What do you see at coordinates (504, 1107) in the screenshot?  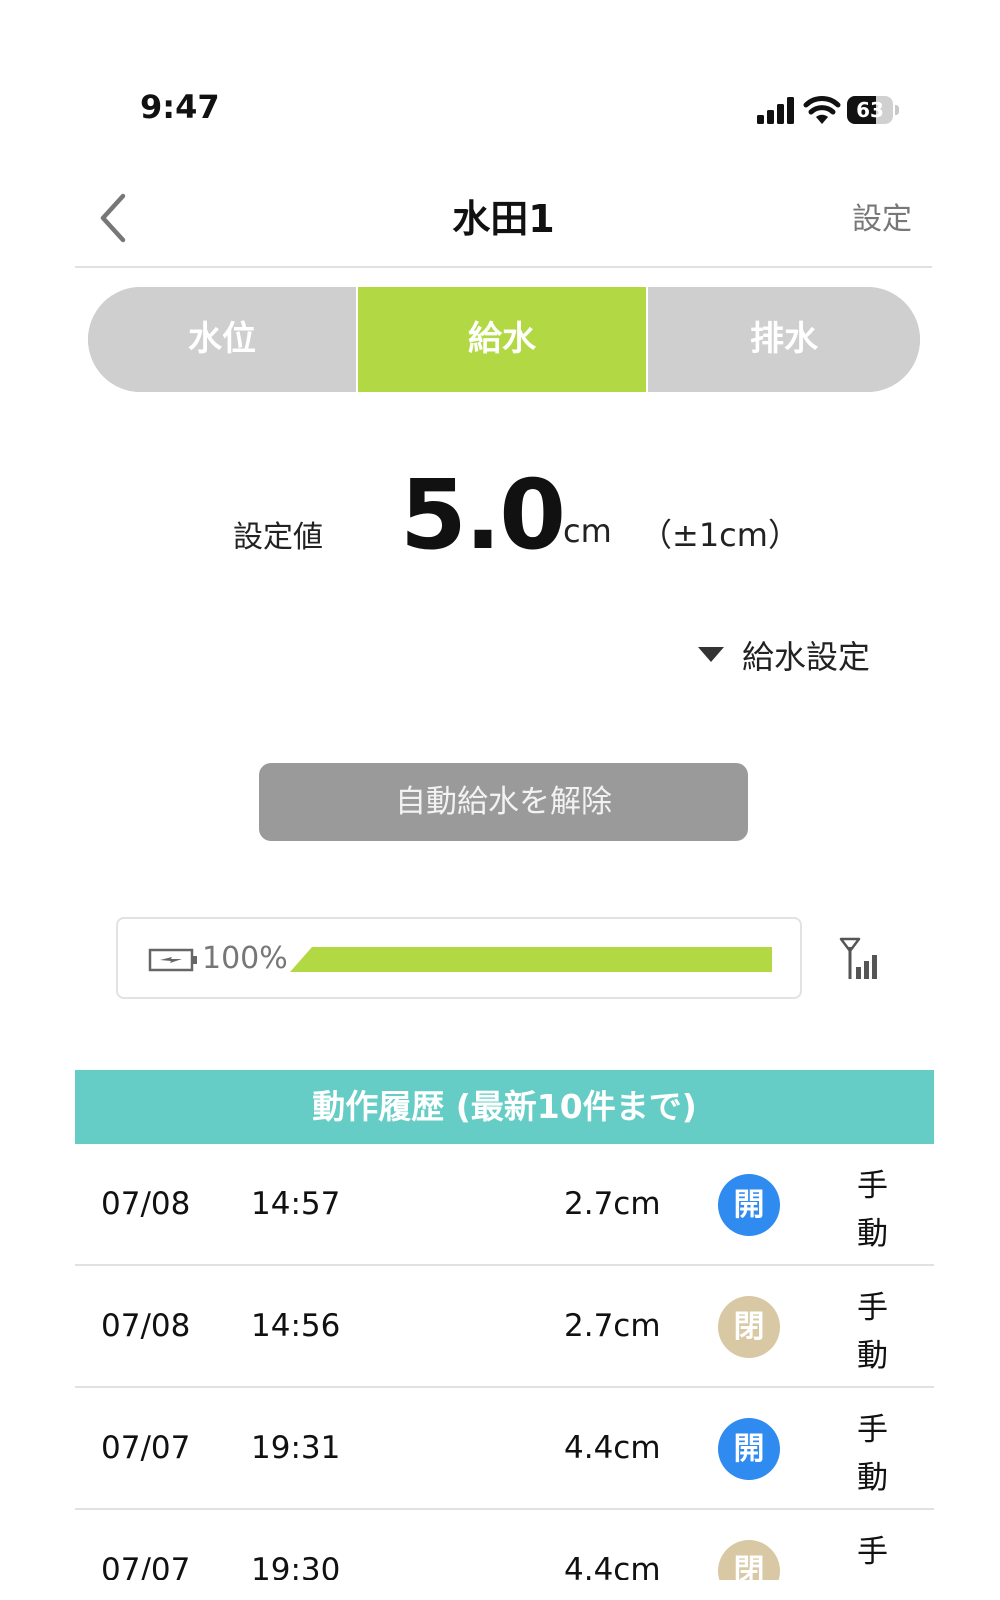 I see `history-header: 動作履歴 (最新10件まで)` at bounding box center [504, 1107].